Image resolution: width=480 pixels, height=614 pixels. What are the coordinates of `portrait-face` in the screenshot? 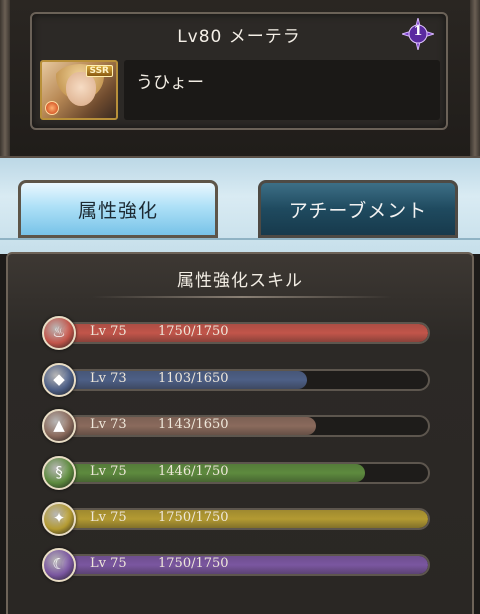 It's located at (81, 89).